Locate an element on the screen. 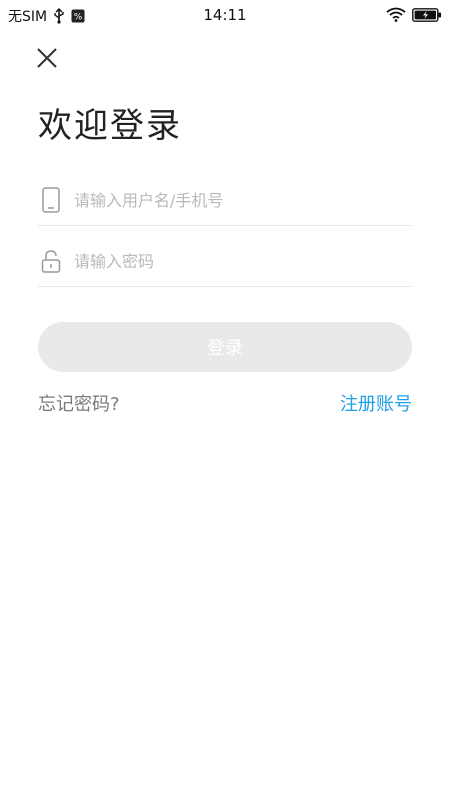 Image resolution: width=450 pixels, height=800 pixels. login-button: 登录 is located at coordinates (225, 347).